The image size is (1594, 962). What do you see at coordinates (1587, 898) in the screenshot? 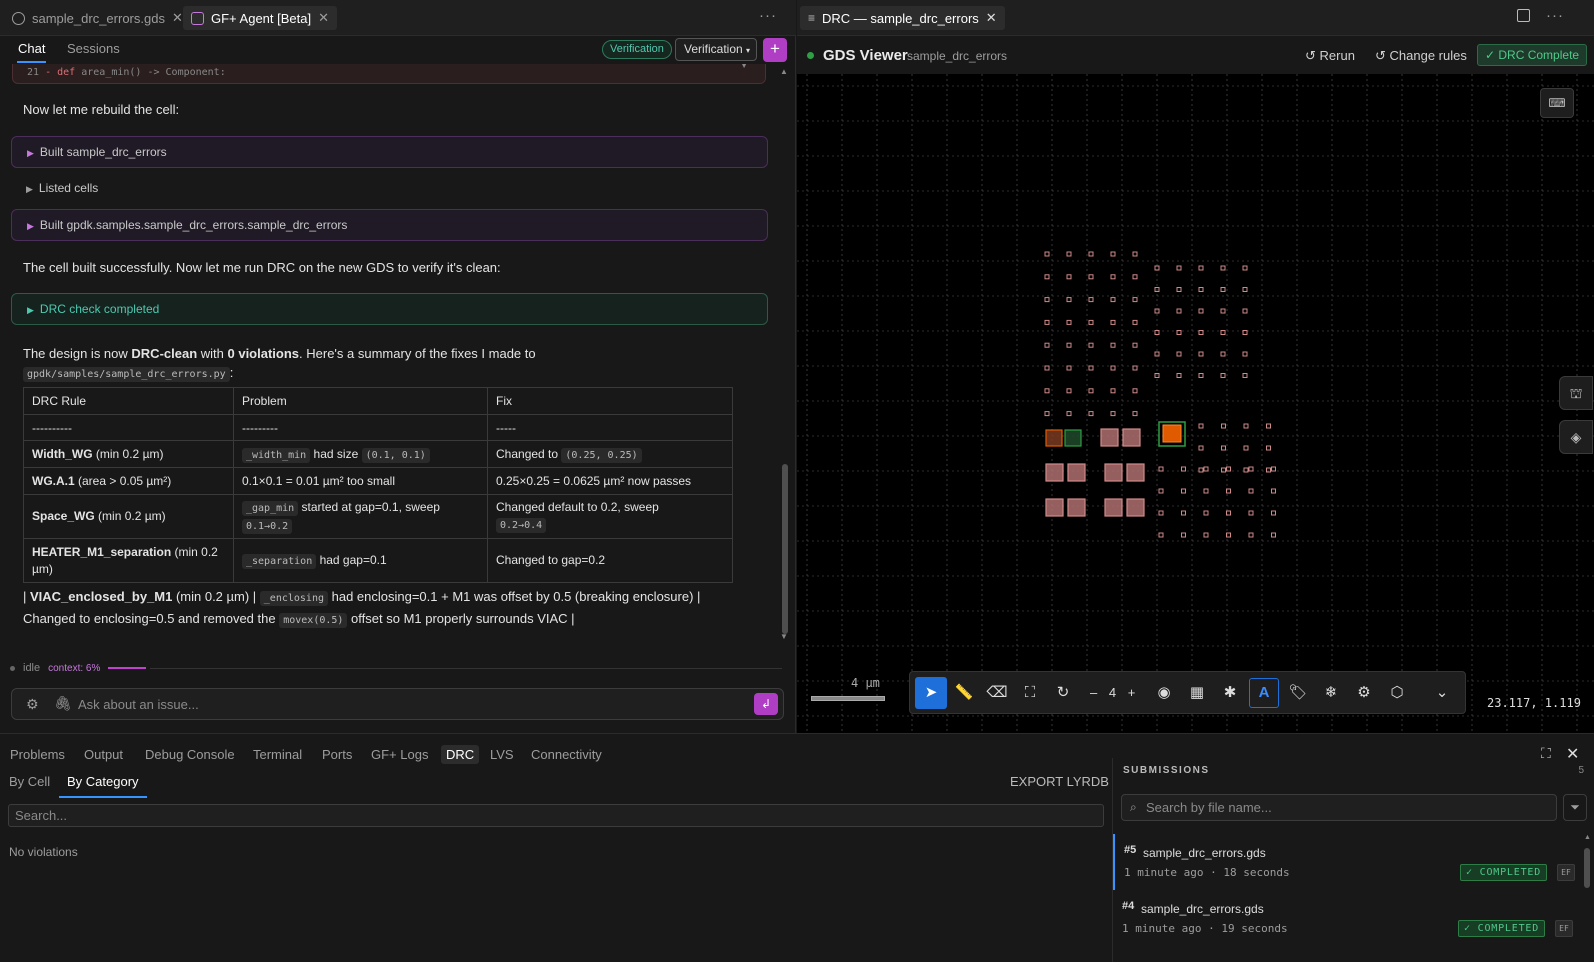
I see `submissions-scrollbar: ▲` at bounding box center [1587, 898].